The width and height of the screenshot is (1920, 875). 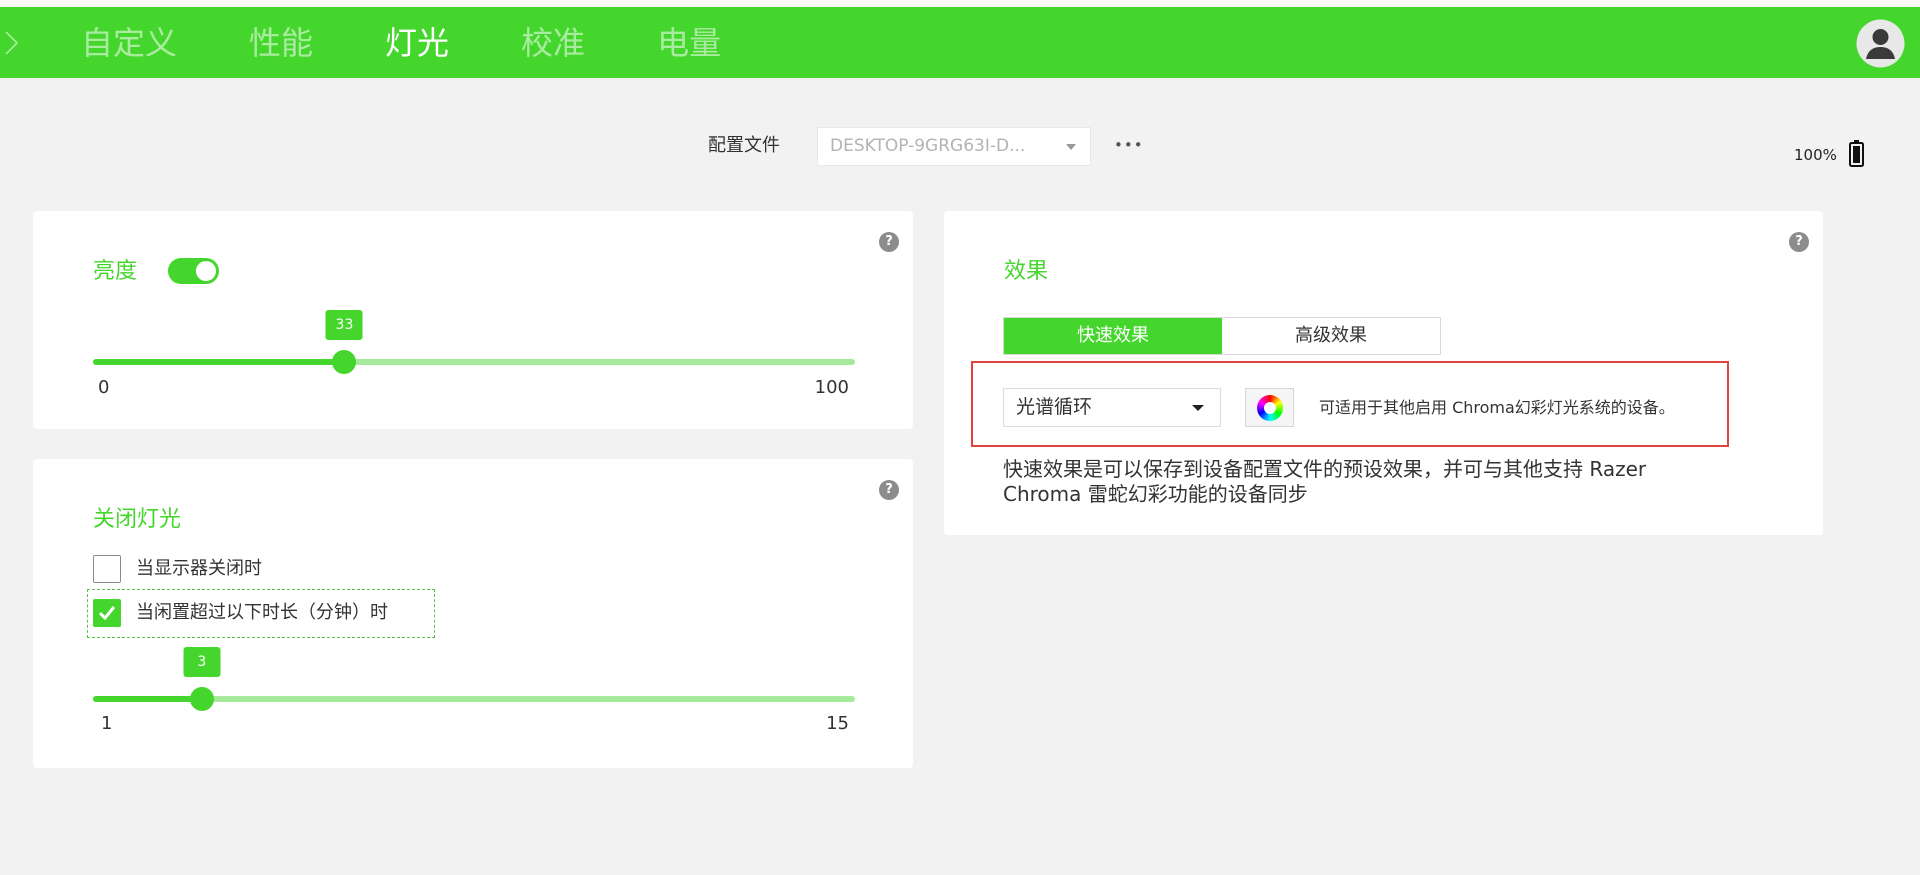 What do you see at coordinates (11, 43) in the screenshot?
I see `chevron-right-icon` at bounding box center [11, 43].